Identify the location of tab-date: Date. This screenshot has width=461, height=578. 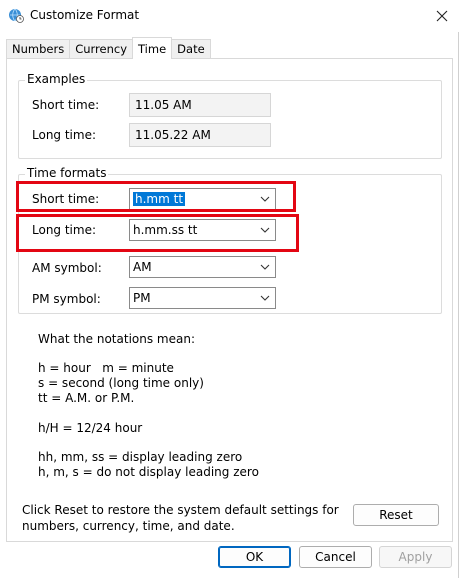
(191, 49).